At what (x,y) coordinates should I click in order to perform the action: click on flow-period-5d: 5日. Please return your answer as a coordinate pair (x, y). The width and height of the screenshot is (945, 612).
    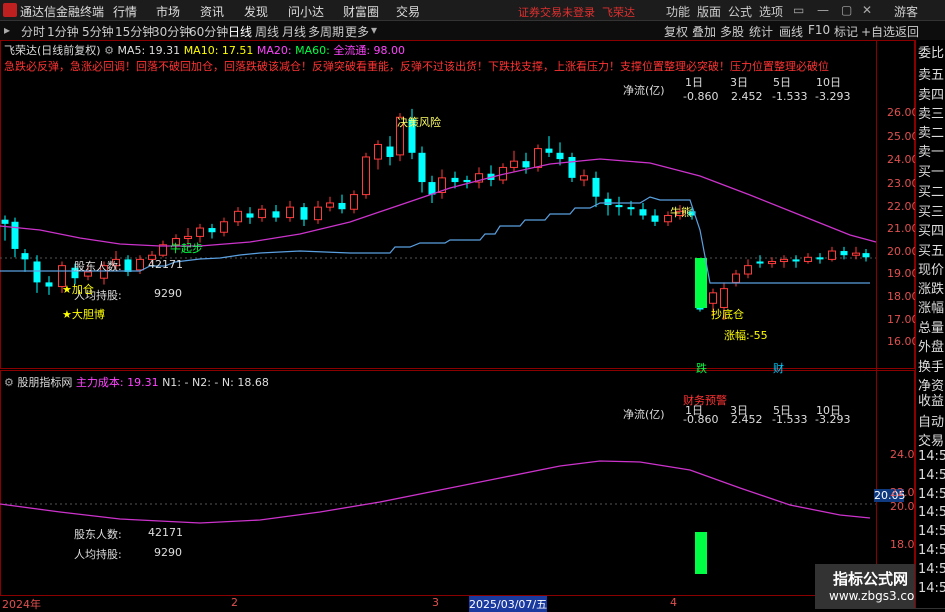
    Looking at the image, I should click on (782, 82).